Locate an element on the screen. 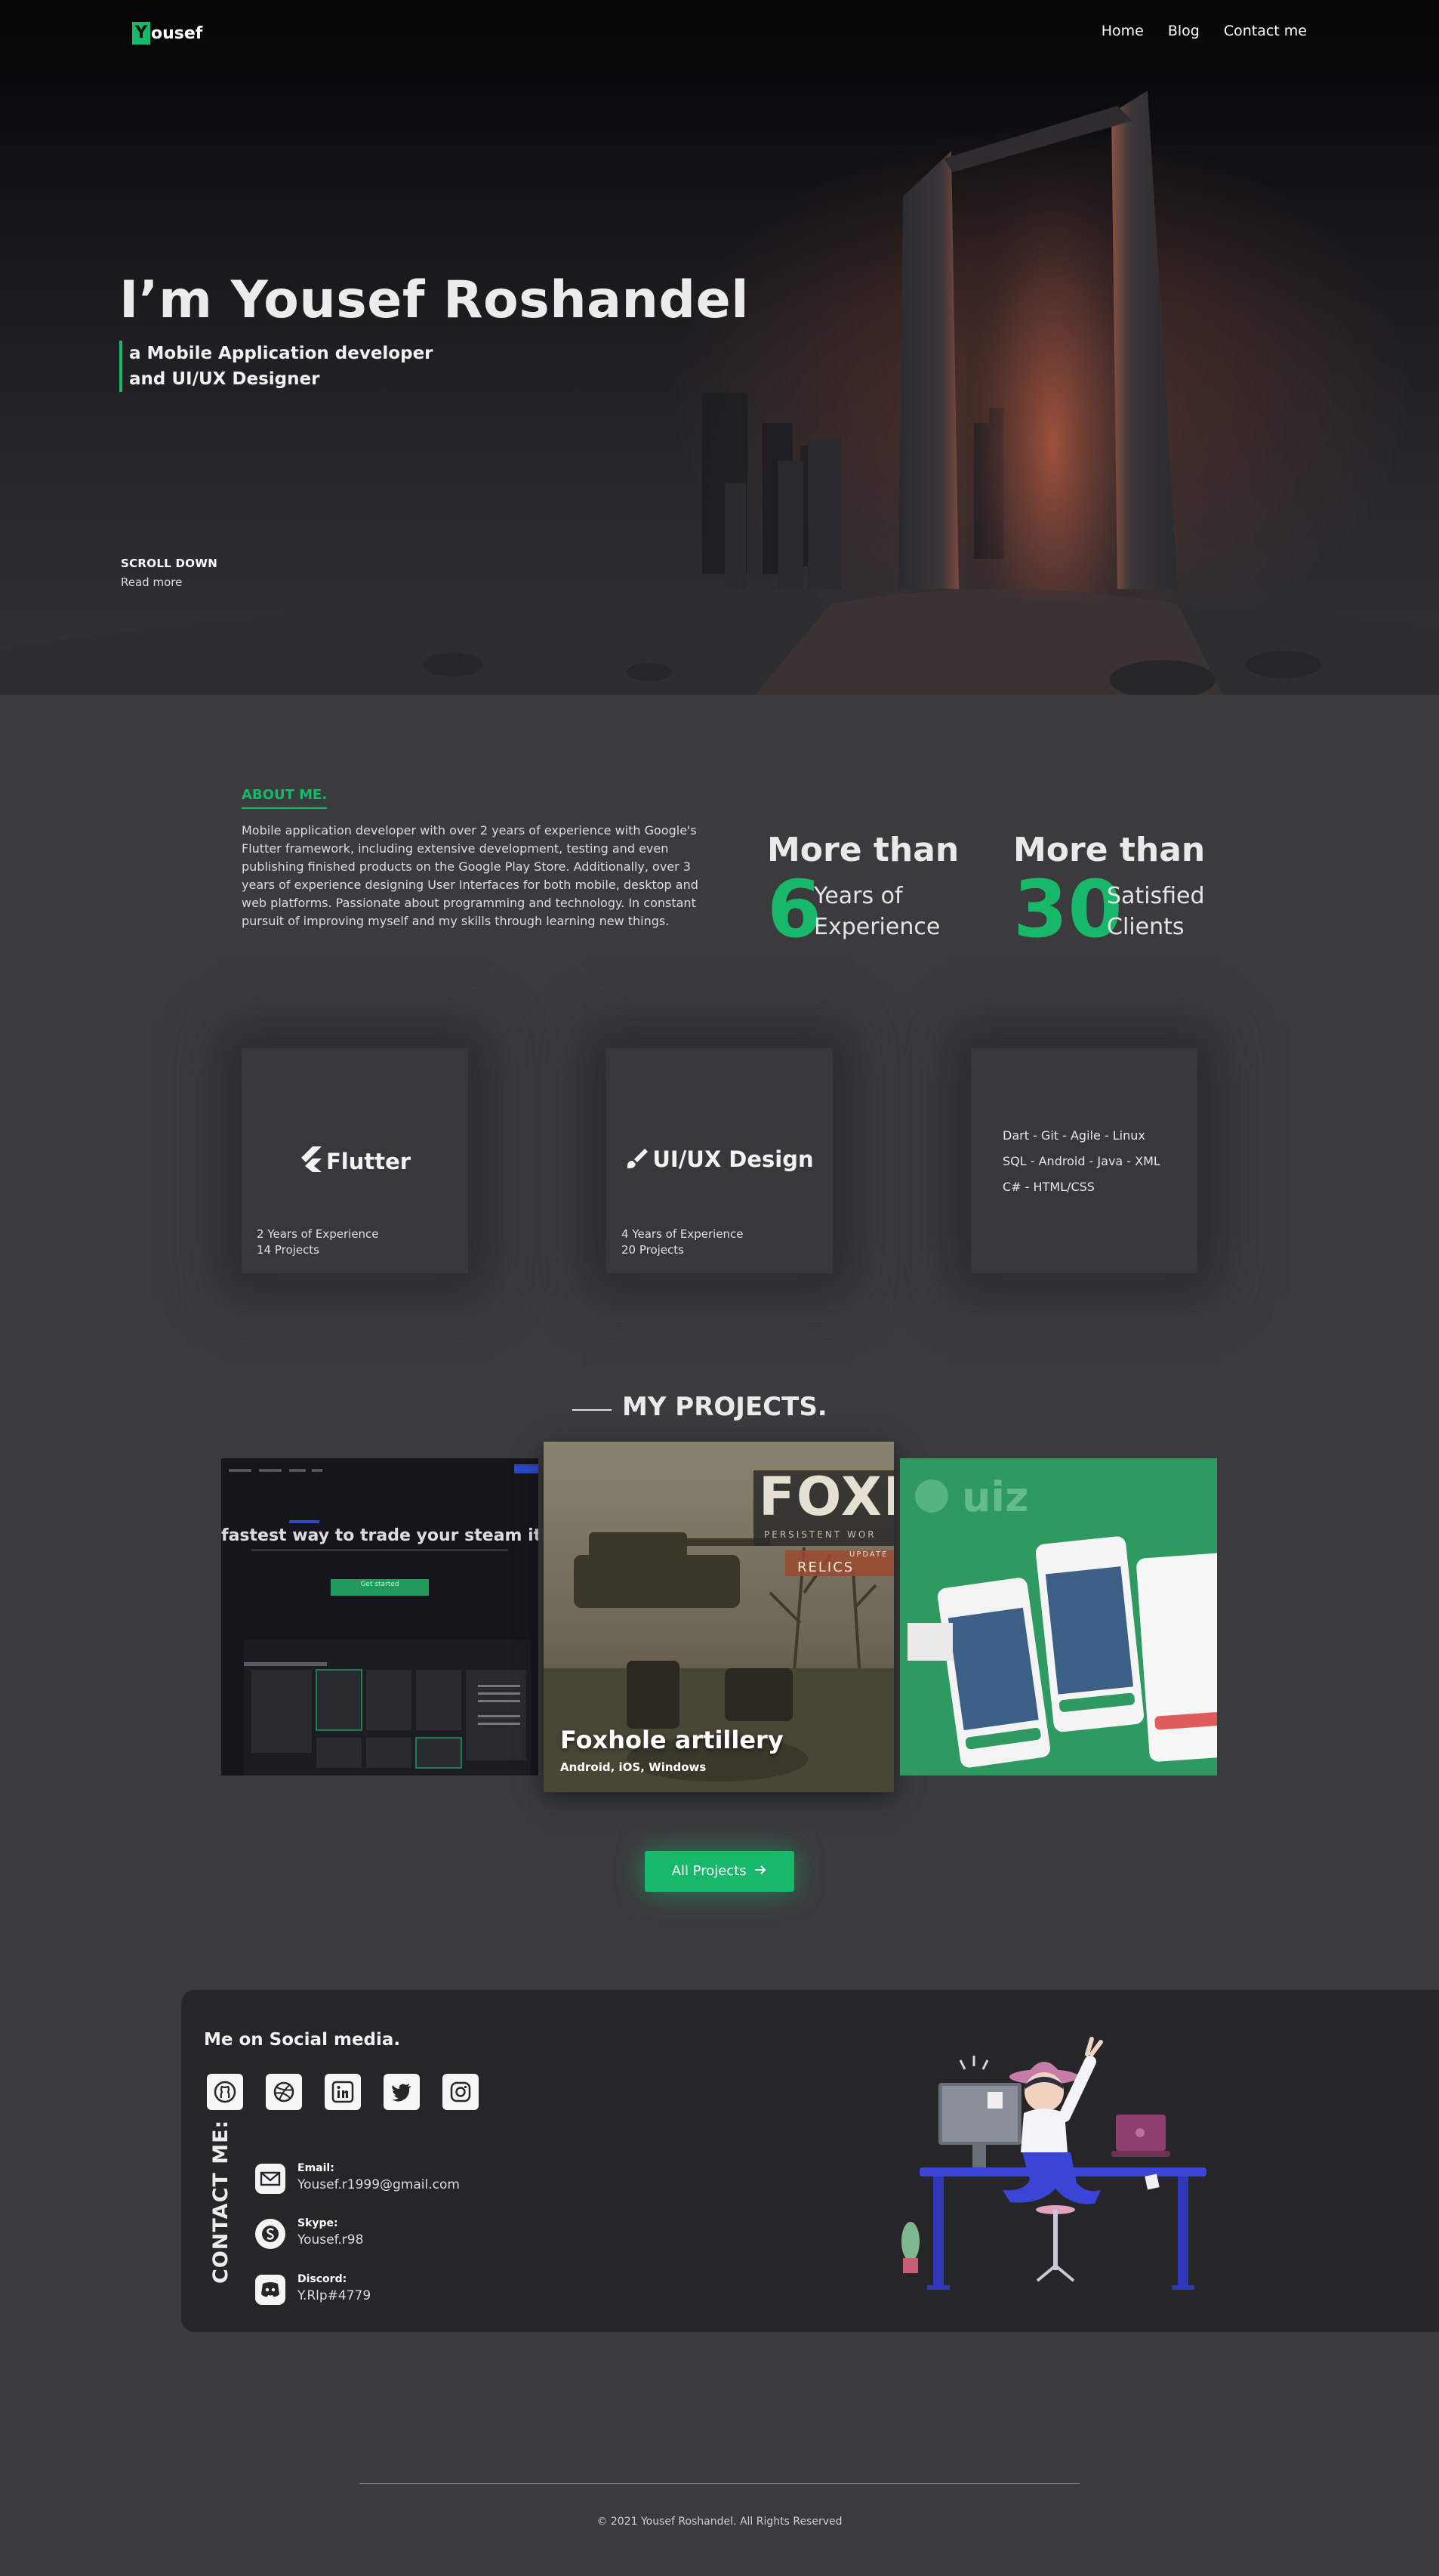 This screenshot has width=1439, height=2576. nav-home-link: Home is located at coordinates (1123, 31).